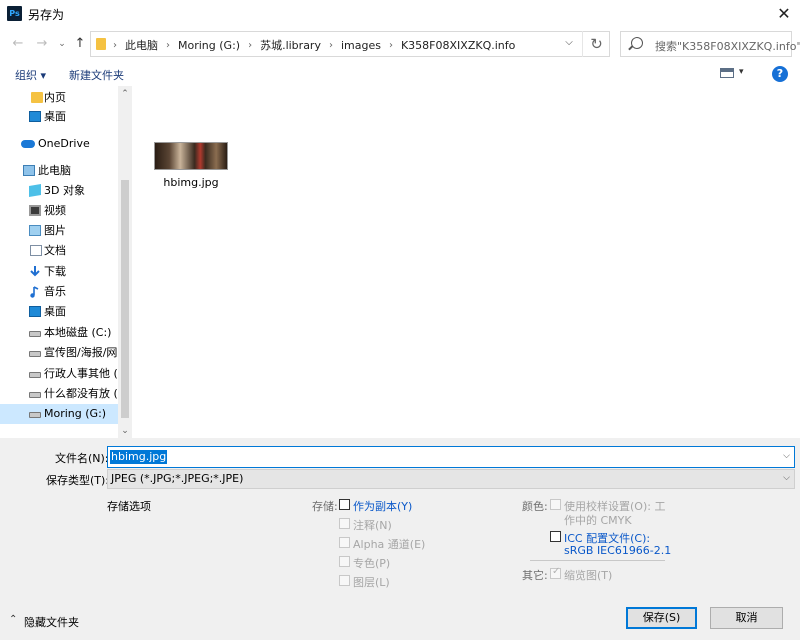 The image size is (800, 640). I want to click on scroll-down-icon: ⌄, so click(125, 431).